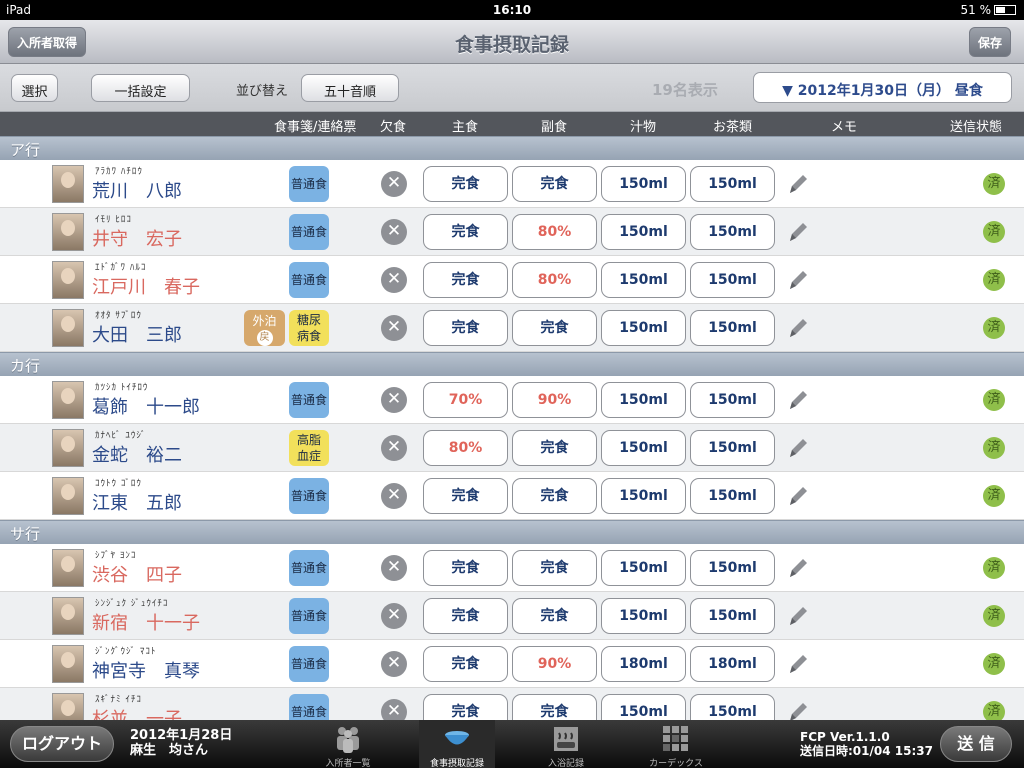  I want to click on meal-slip-badge: 高脂 血症, so click(309, 448).